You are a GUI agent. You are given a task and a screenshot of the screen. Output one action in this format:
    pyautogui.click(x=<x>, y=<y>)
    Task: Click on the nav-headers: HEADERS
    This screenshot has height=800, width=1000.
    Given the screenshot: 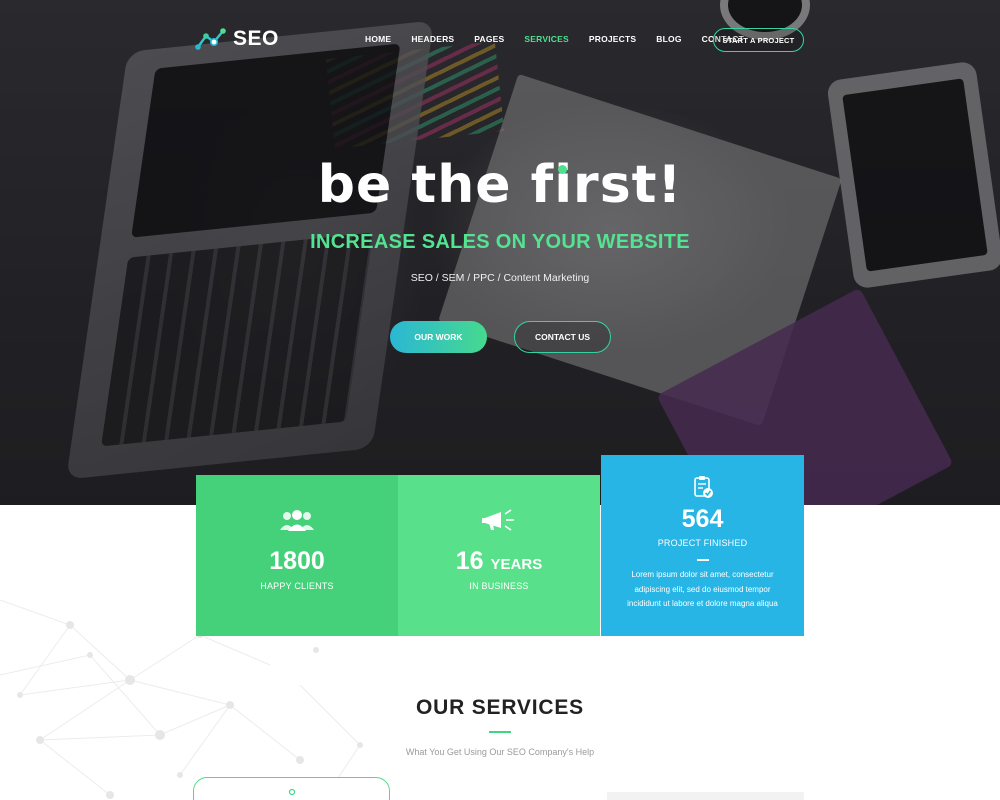 What is the action you would take?
    pyautogui.click(x=432, y=39)
    